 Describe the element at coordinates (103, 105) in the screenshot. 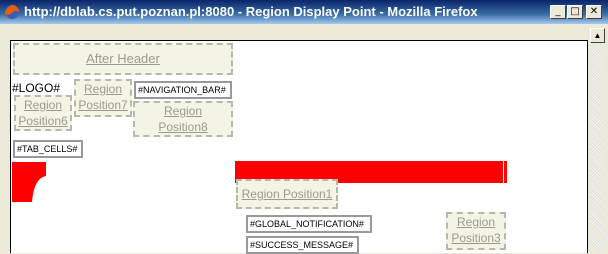

I see `region-position7-line2: Position7` at that location.